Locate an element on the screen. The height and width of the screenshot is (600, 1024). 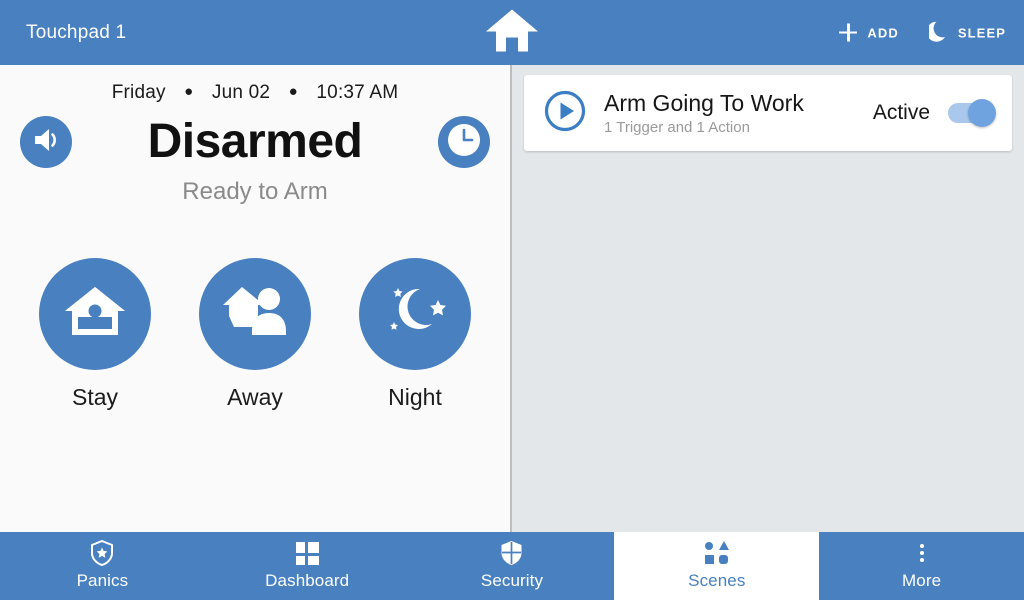
shapes-icon is located at coordinates (716, 553).